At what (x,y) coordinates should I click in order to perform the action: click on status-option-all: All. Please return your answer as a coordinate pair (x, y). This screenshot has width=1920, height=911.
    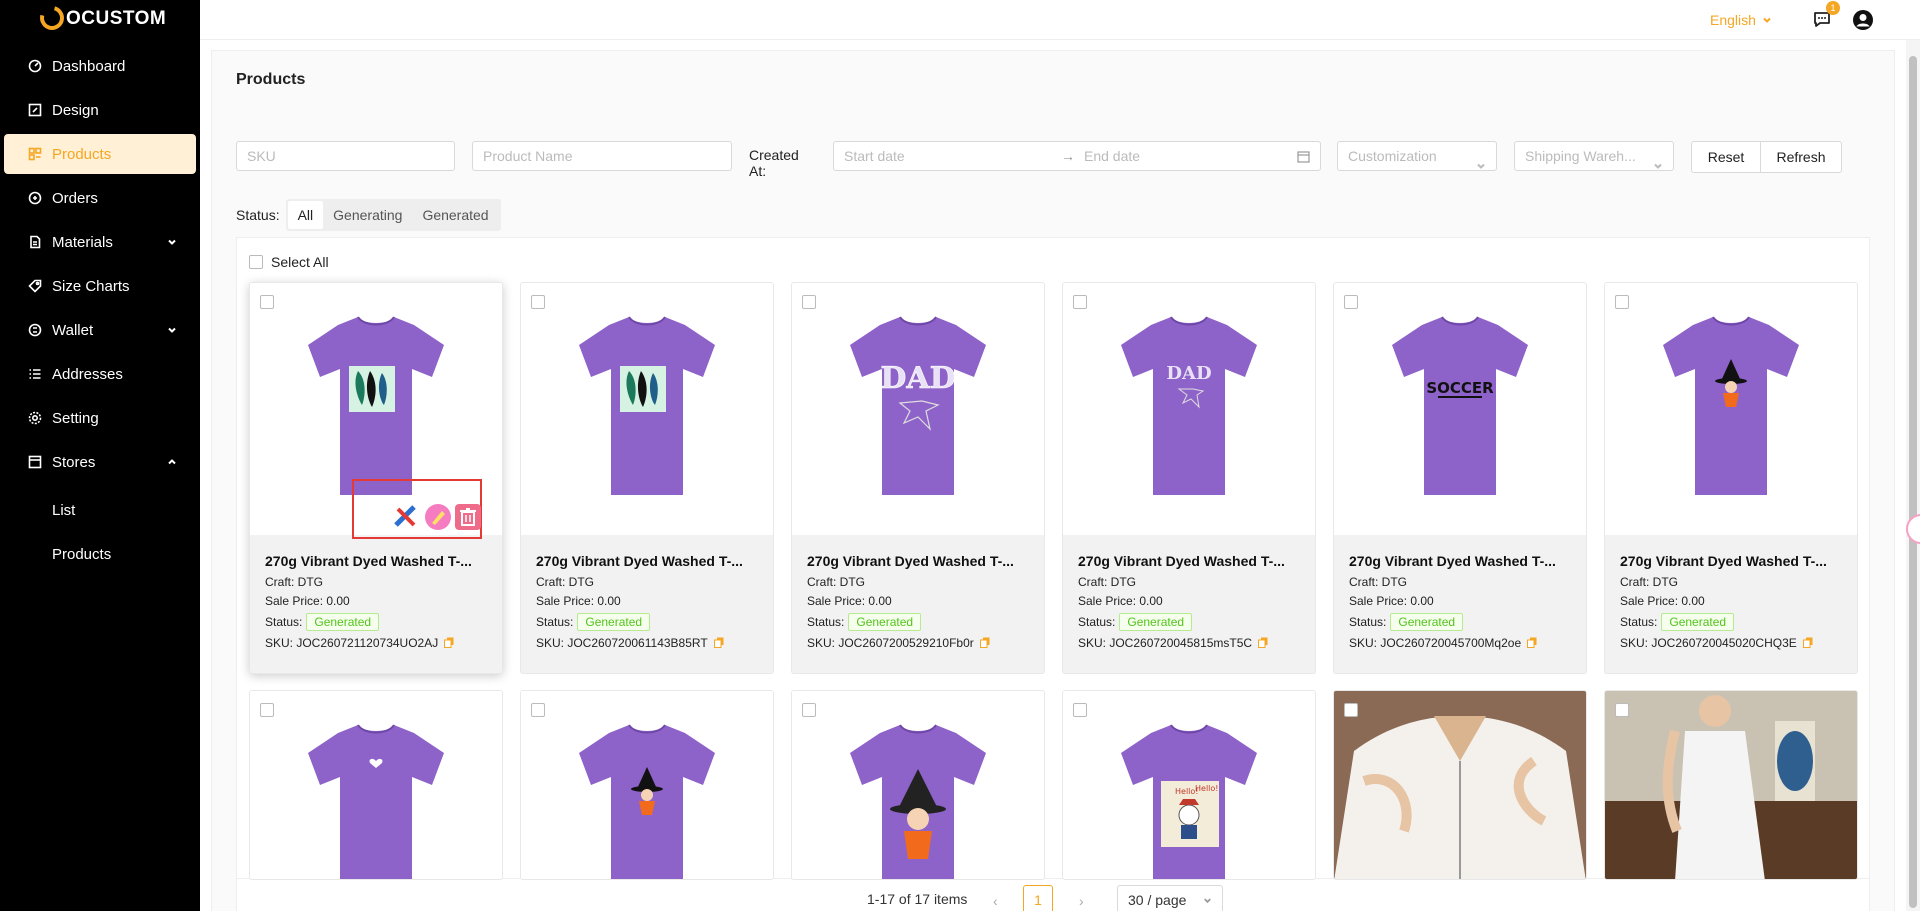
    Looking at the image, I should click on (305, 215).